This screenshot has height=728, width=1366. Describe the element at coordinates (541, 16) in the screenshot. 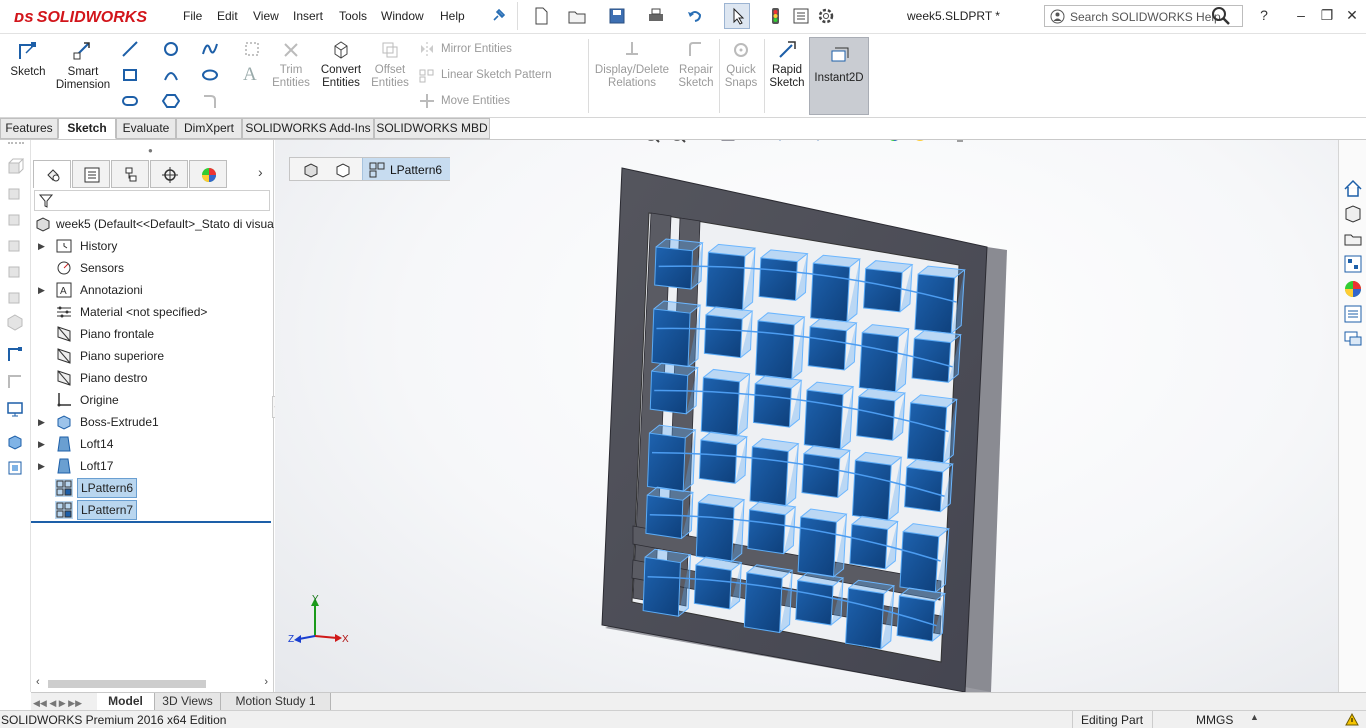

I see `new-document-icon` at that location.